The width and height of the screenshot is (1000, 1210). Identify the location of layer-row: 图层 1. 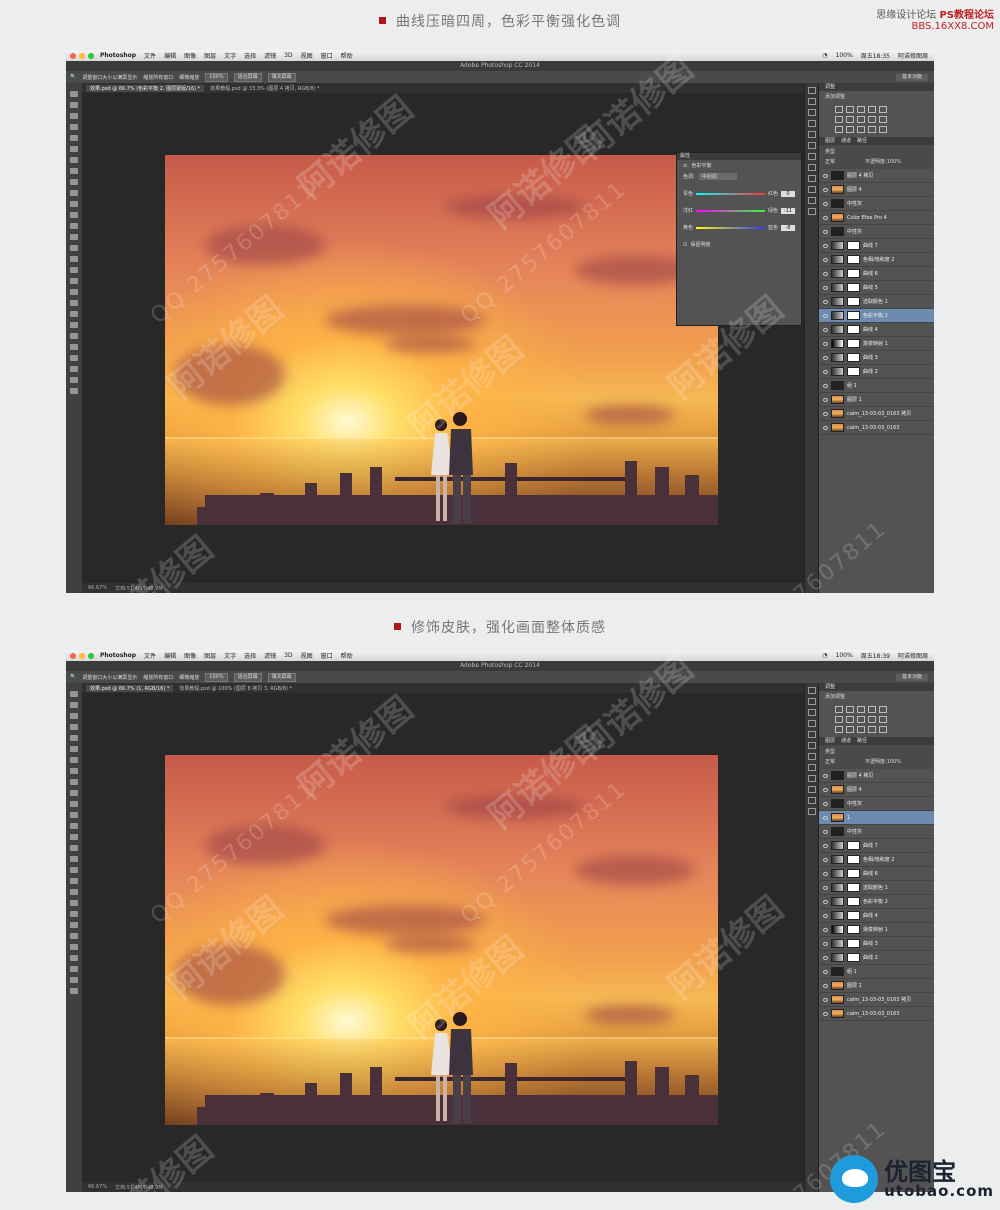
(876, 400).